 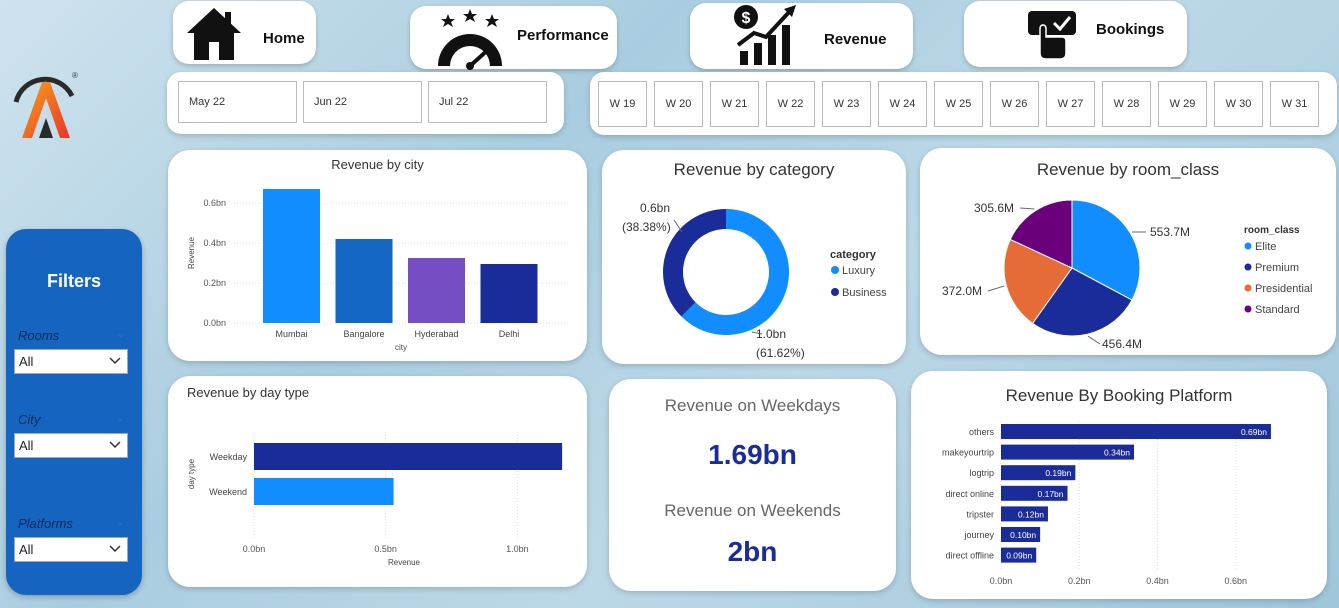 I want to click on category-label-luxury-value: 1.0bn, so click(x=771, y=334).